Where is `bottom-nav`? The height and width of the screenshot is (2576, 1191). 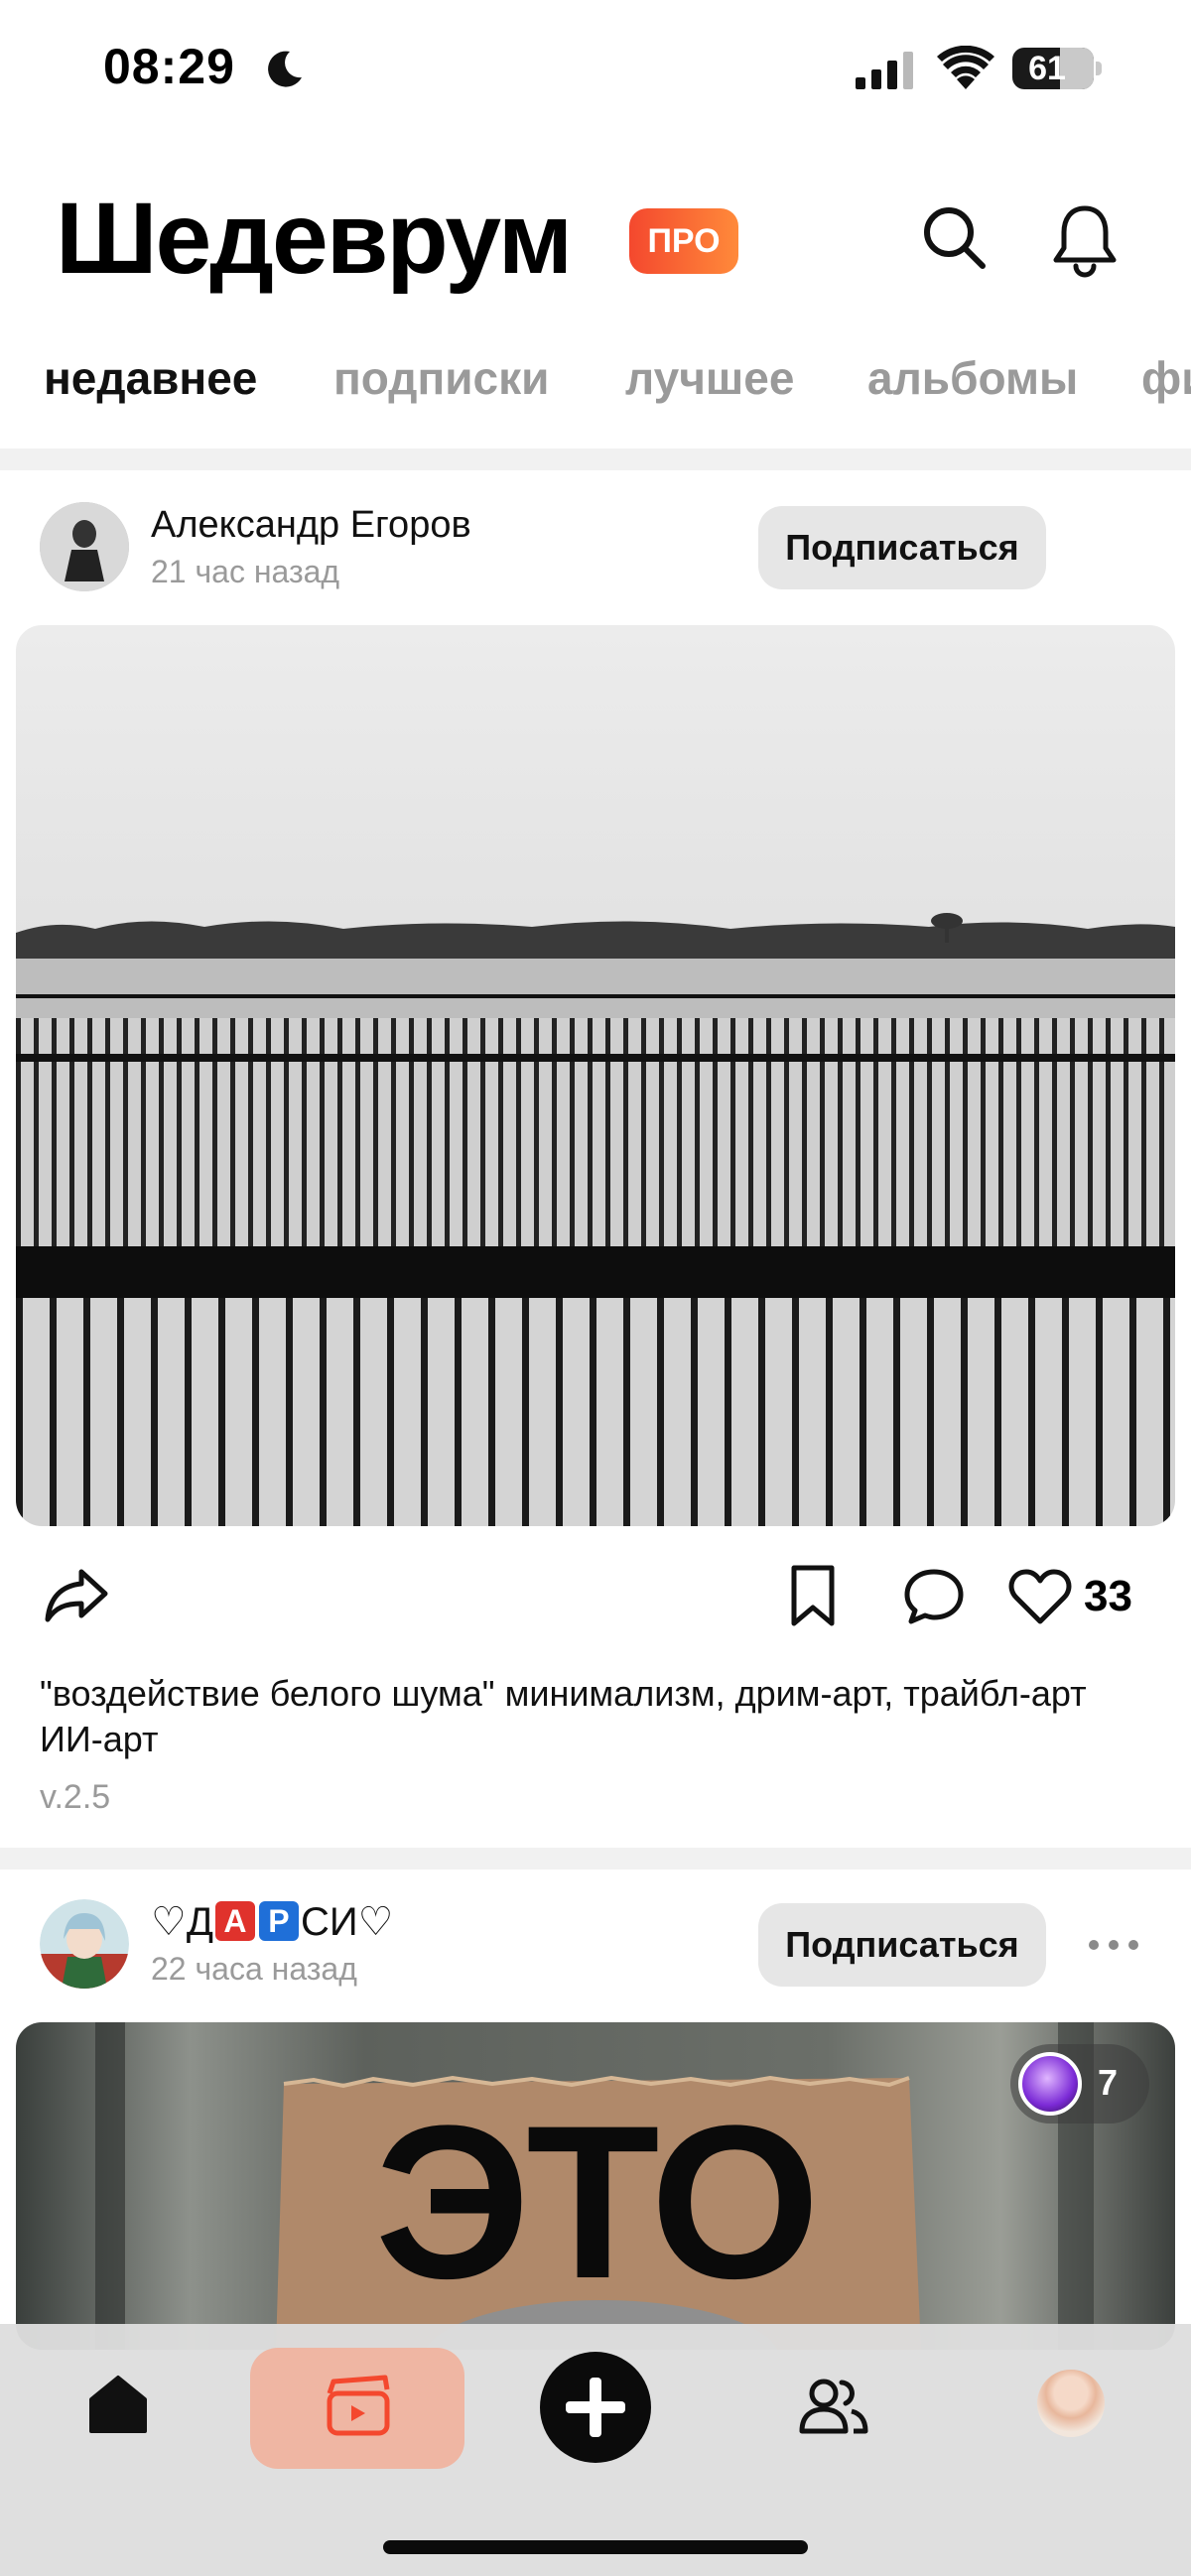
bottom-nav is located at coordinates (595, 2450).